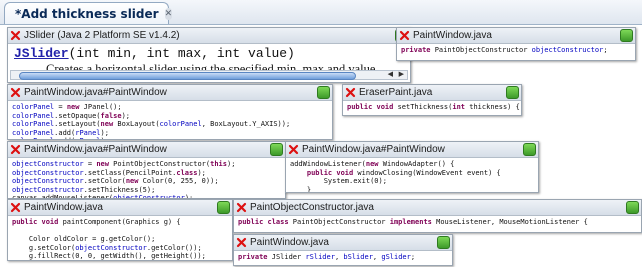 This screenshot has width=642, height=267. Describe the element at coordinates (286, 257) in the screenshot. I see `code-token: JSlider` at that location.